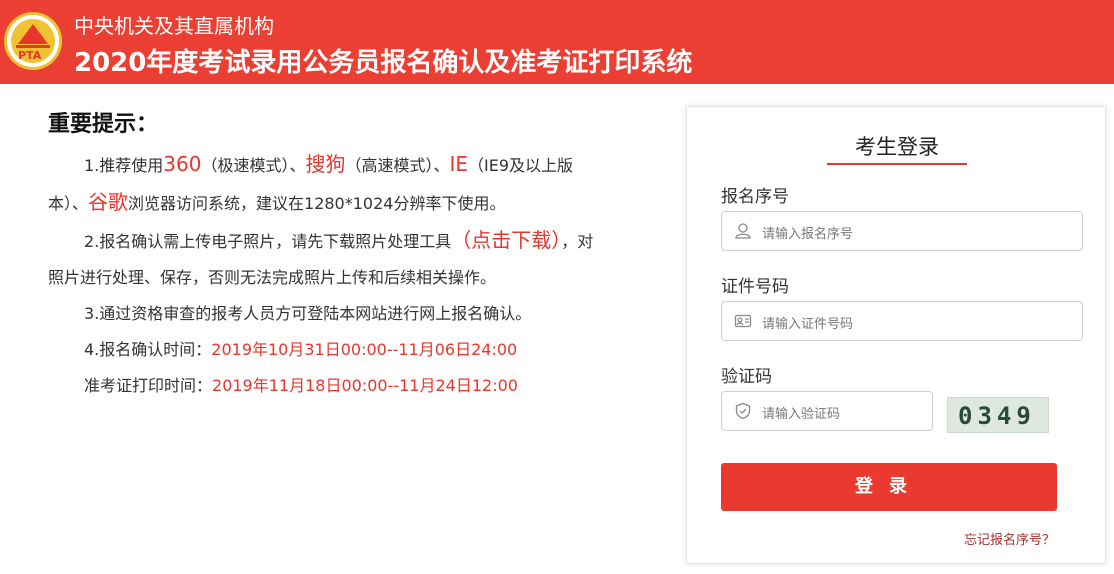 This screenshot has height=574, width=1114. Describe the element at coordinates (30, 55) in the screenshot. I see `logo-text: PTA` at that location.